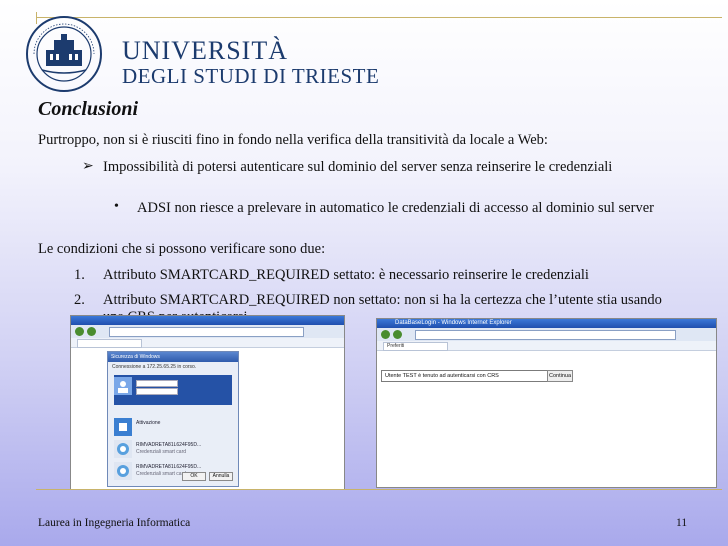 The image size is (728, 546). I want to click on browser-title-bar, so click(207, 320).